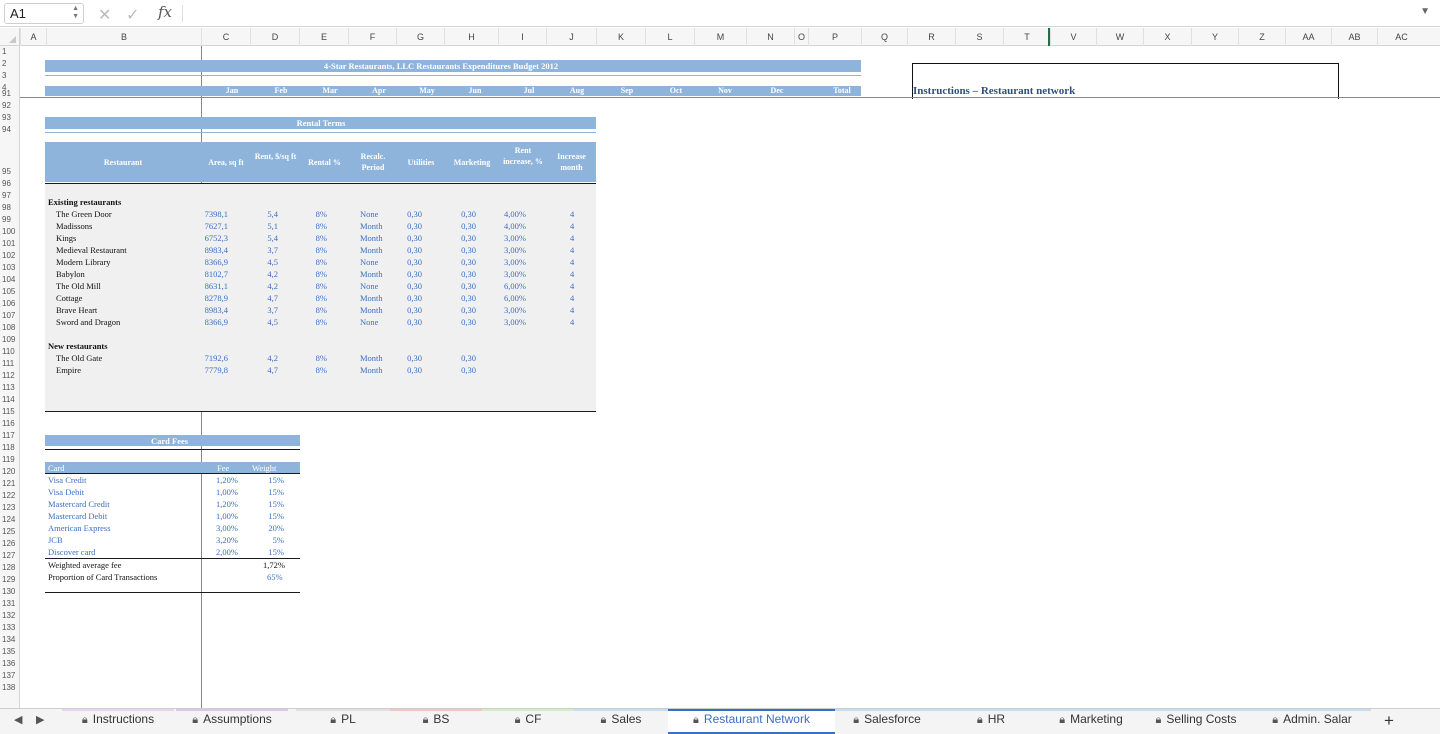 The width and height of the screenshot is (1440, 734). Describe the element at coordinates (9, 388) in the screenshot. I see `row-header-cell: 113` at that location.